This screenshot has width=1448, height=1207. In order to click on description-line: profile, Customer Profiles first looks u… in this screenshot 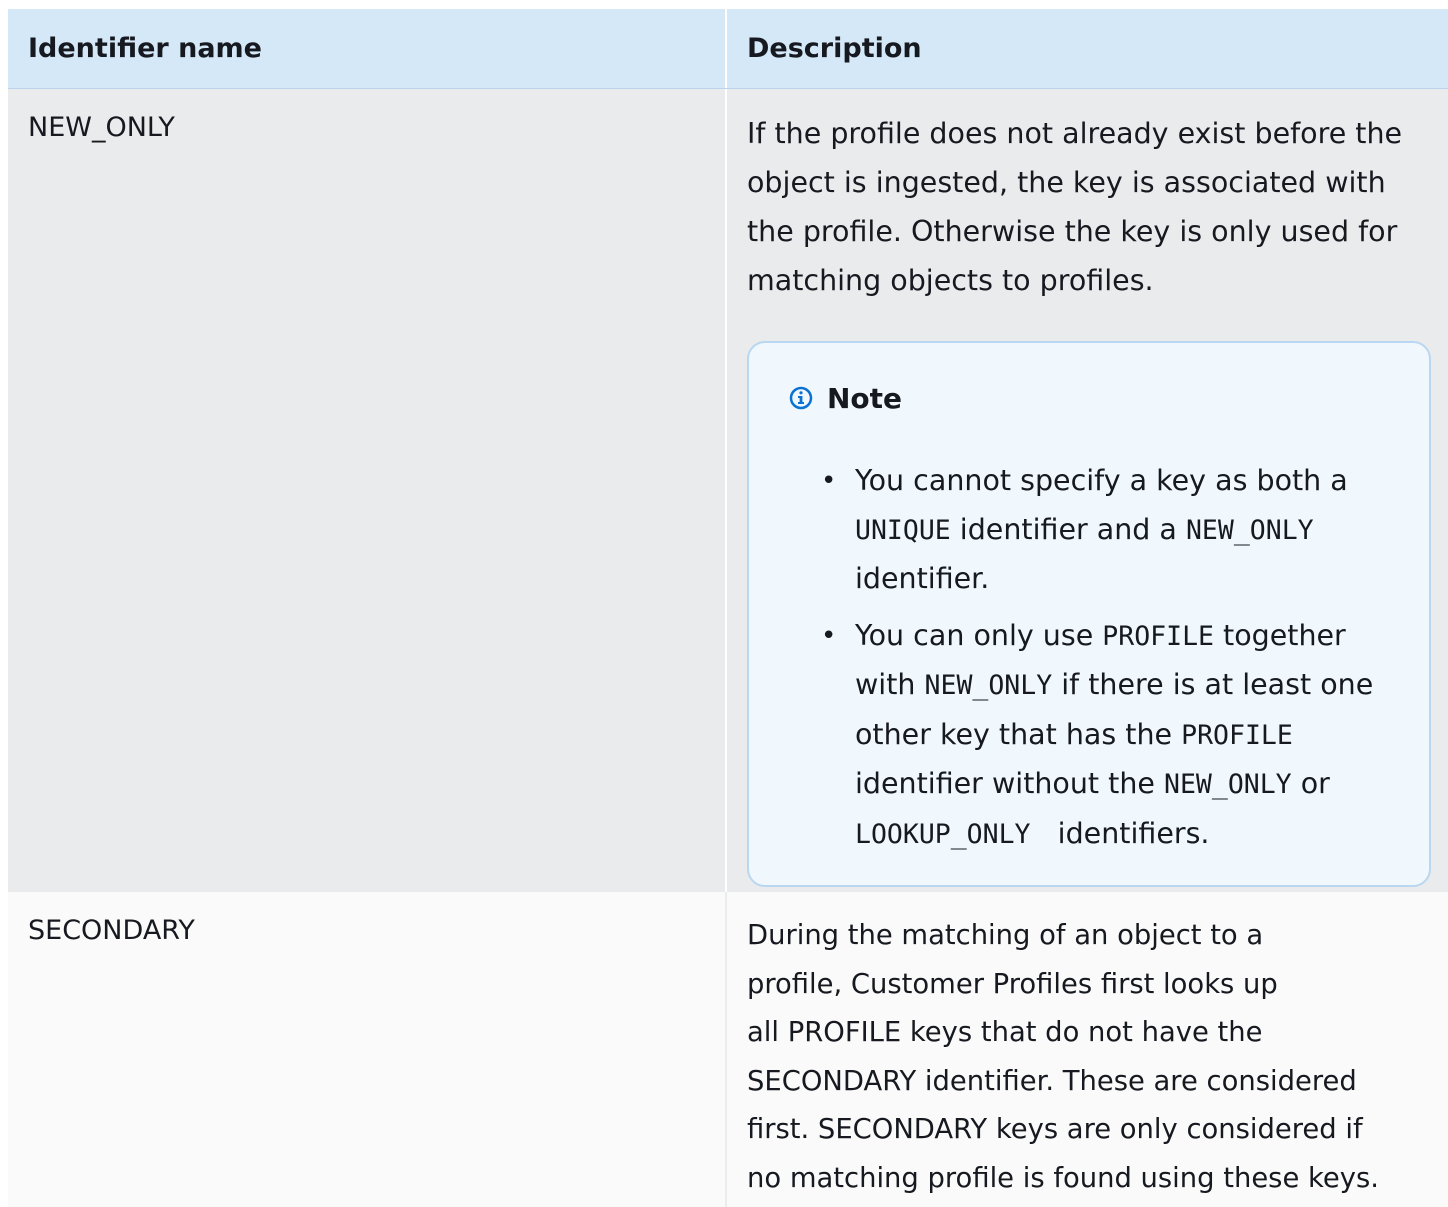, I will do `click(1012, 984)`.